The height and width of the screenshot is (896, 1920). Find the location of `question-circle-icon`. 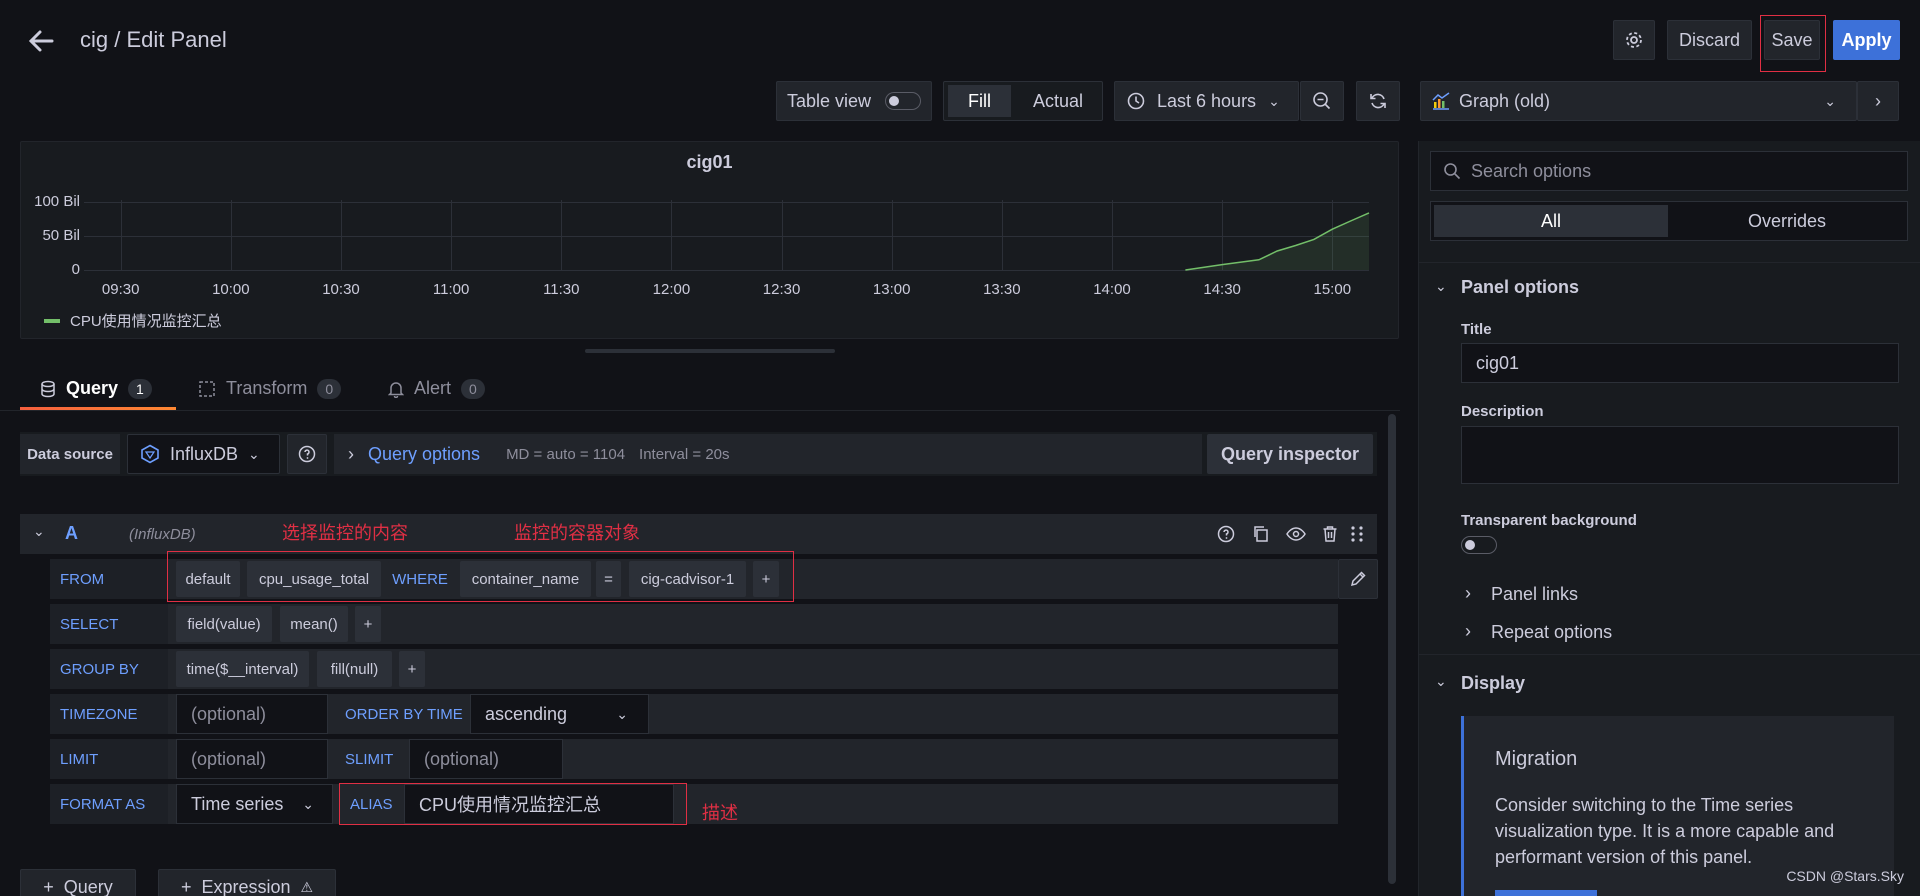

question-circle-icon is located at coordinates (1226, 534).